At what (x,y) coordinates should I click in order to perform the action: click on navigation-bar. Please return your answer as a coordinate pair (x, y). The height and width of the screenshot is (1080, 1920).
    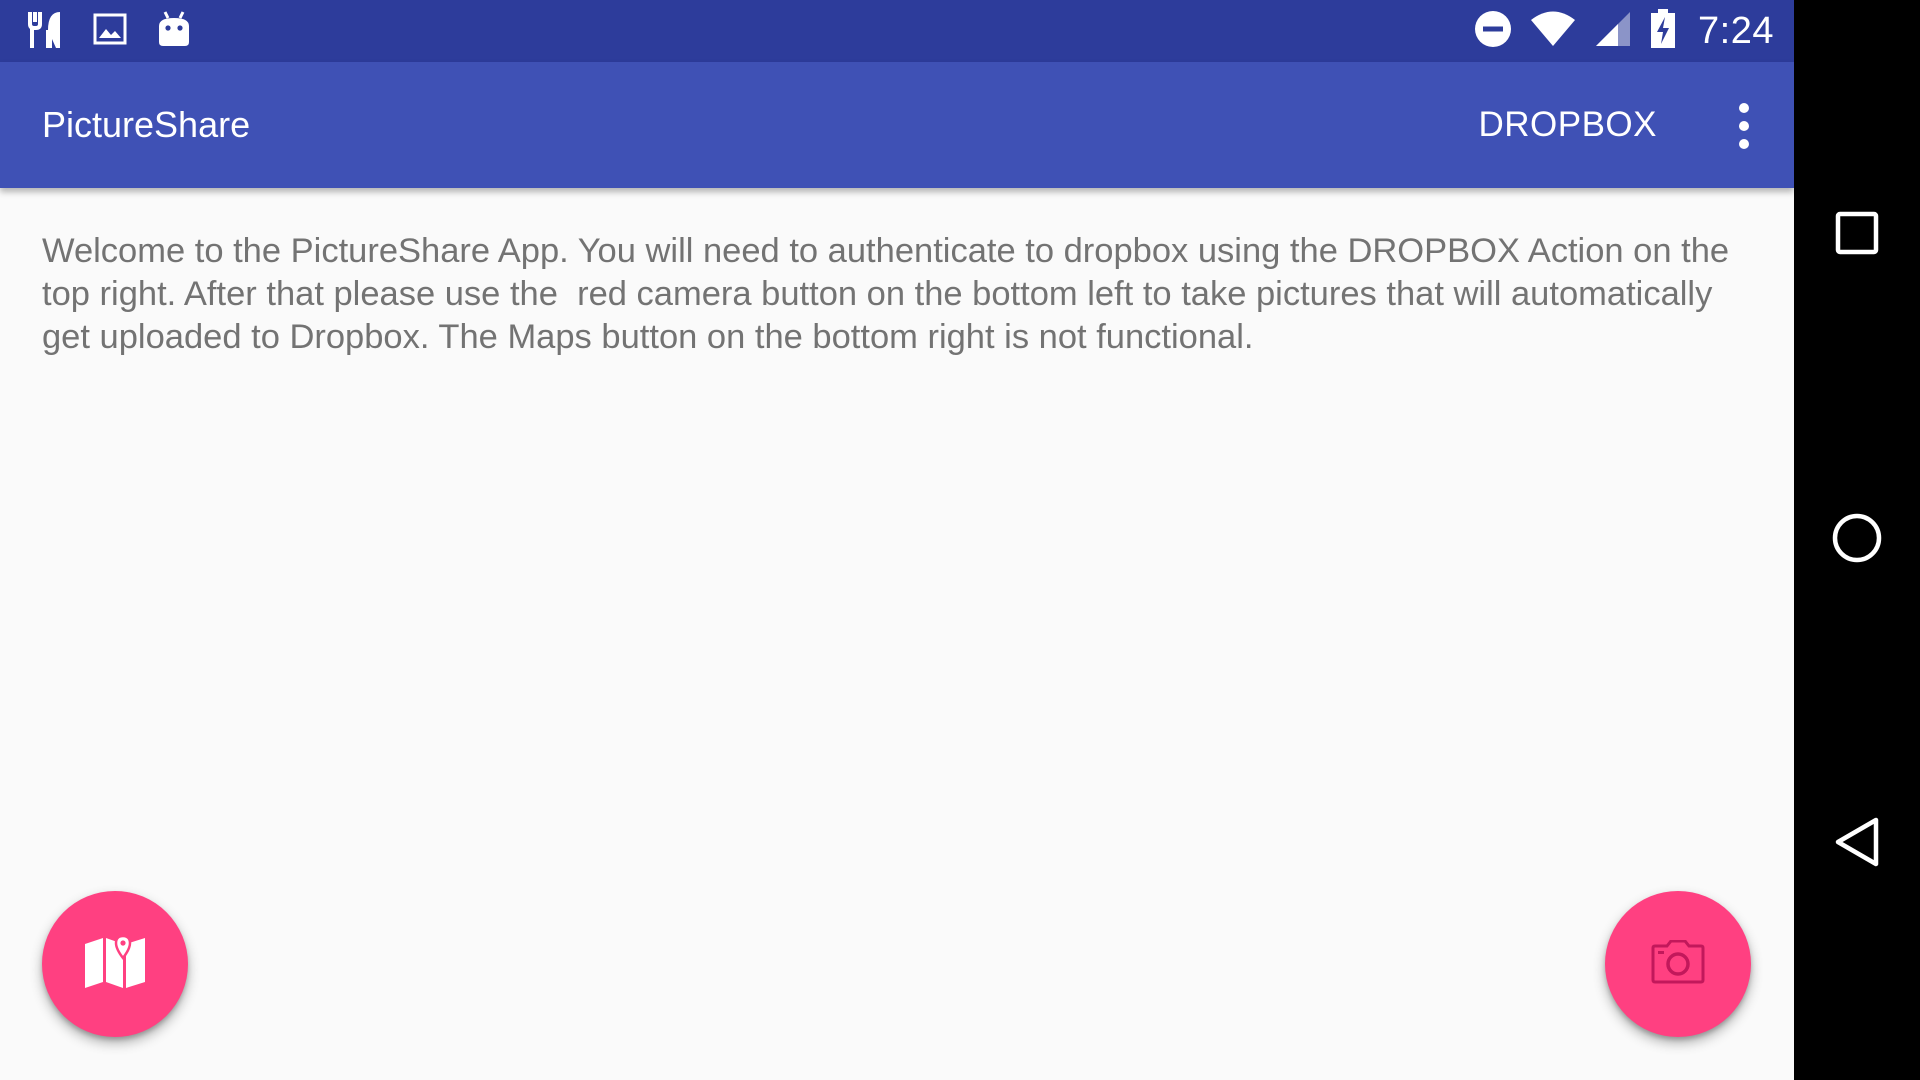
    Looking at the image, I should click on (1857, 540).